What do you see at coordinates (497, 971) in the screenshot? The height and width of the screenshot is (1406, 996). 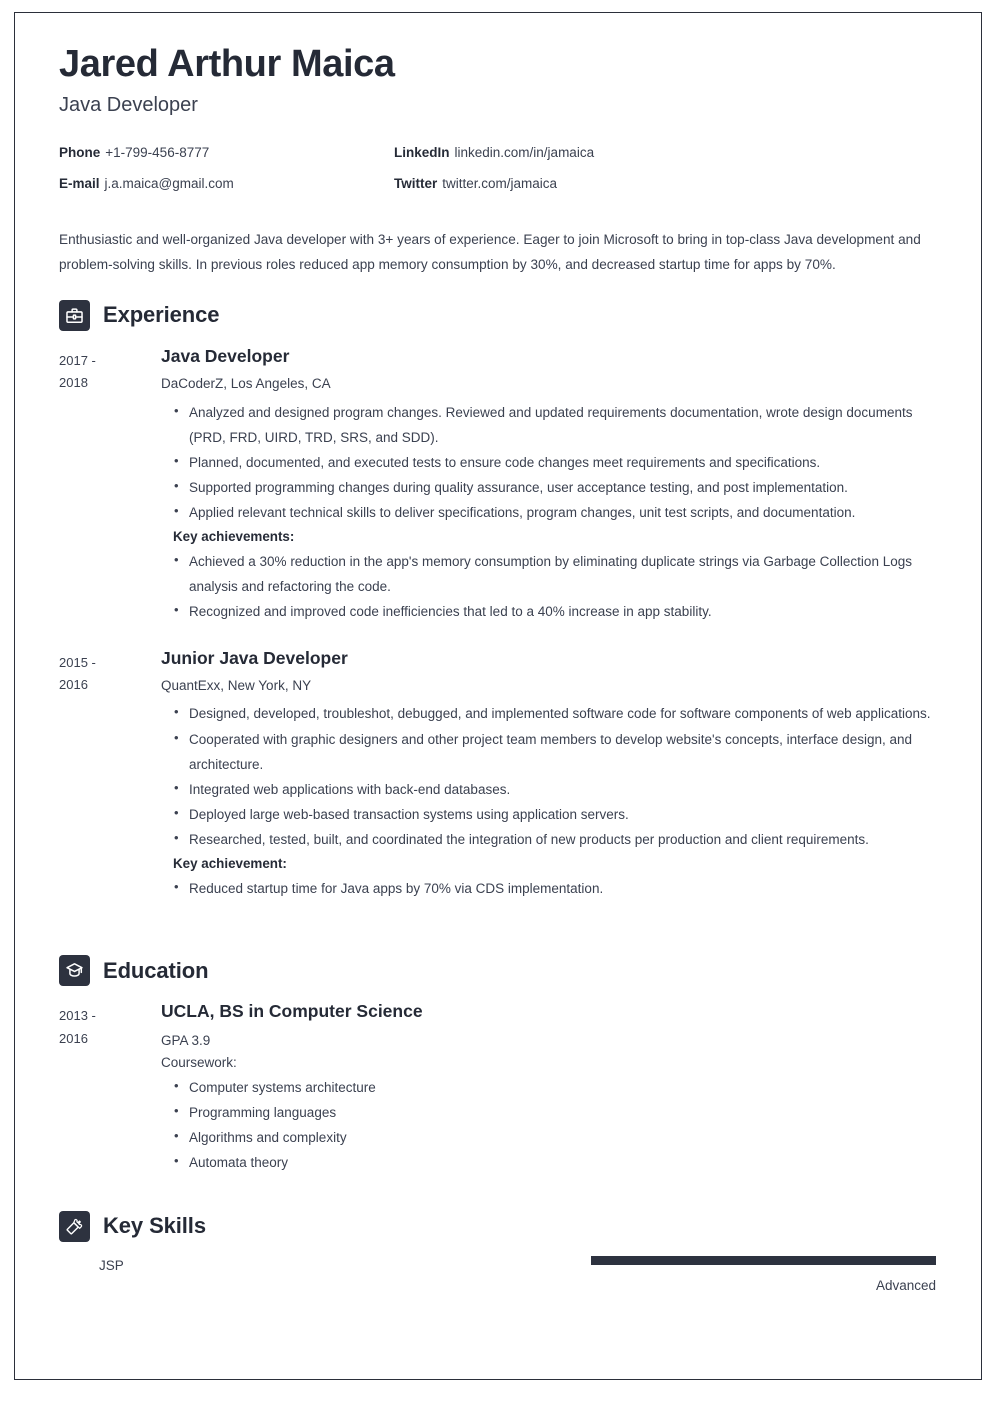 I see `section-header-education: Education` at bounding box center [497, 971].